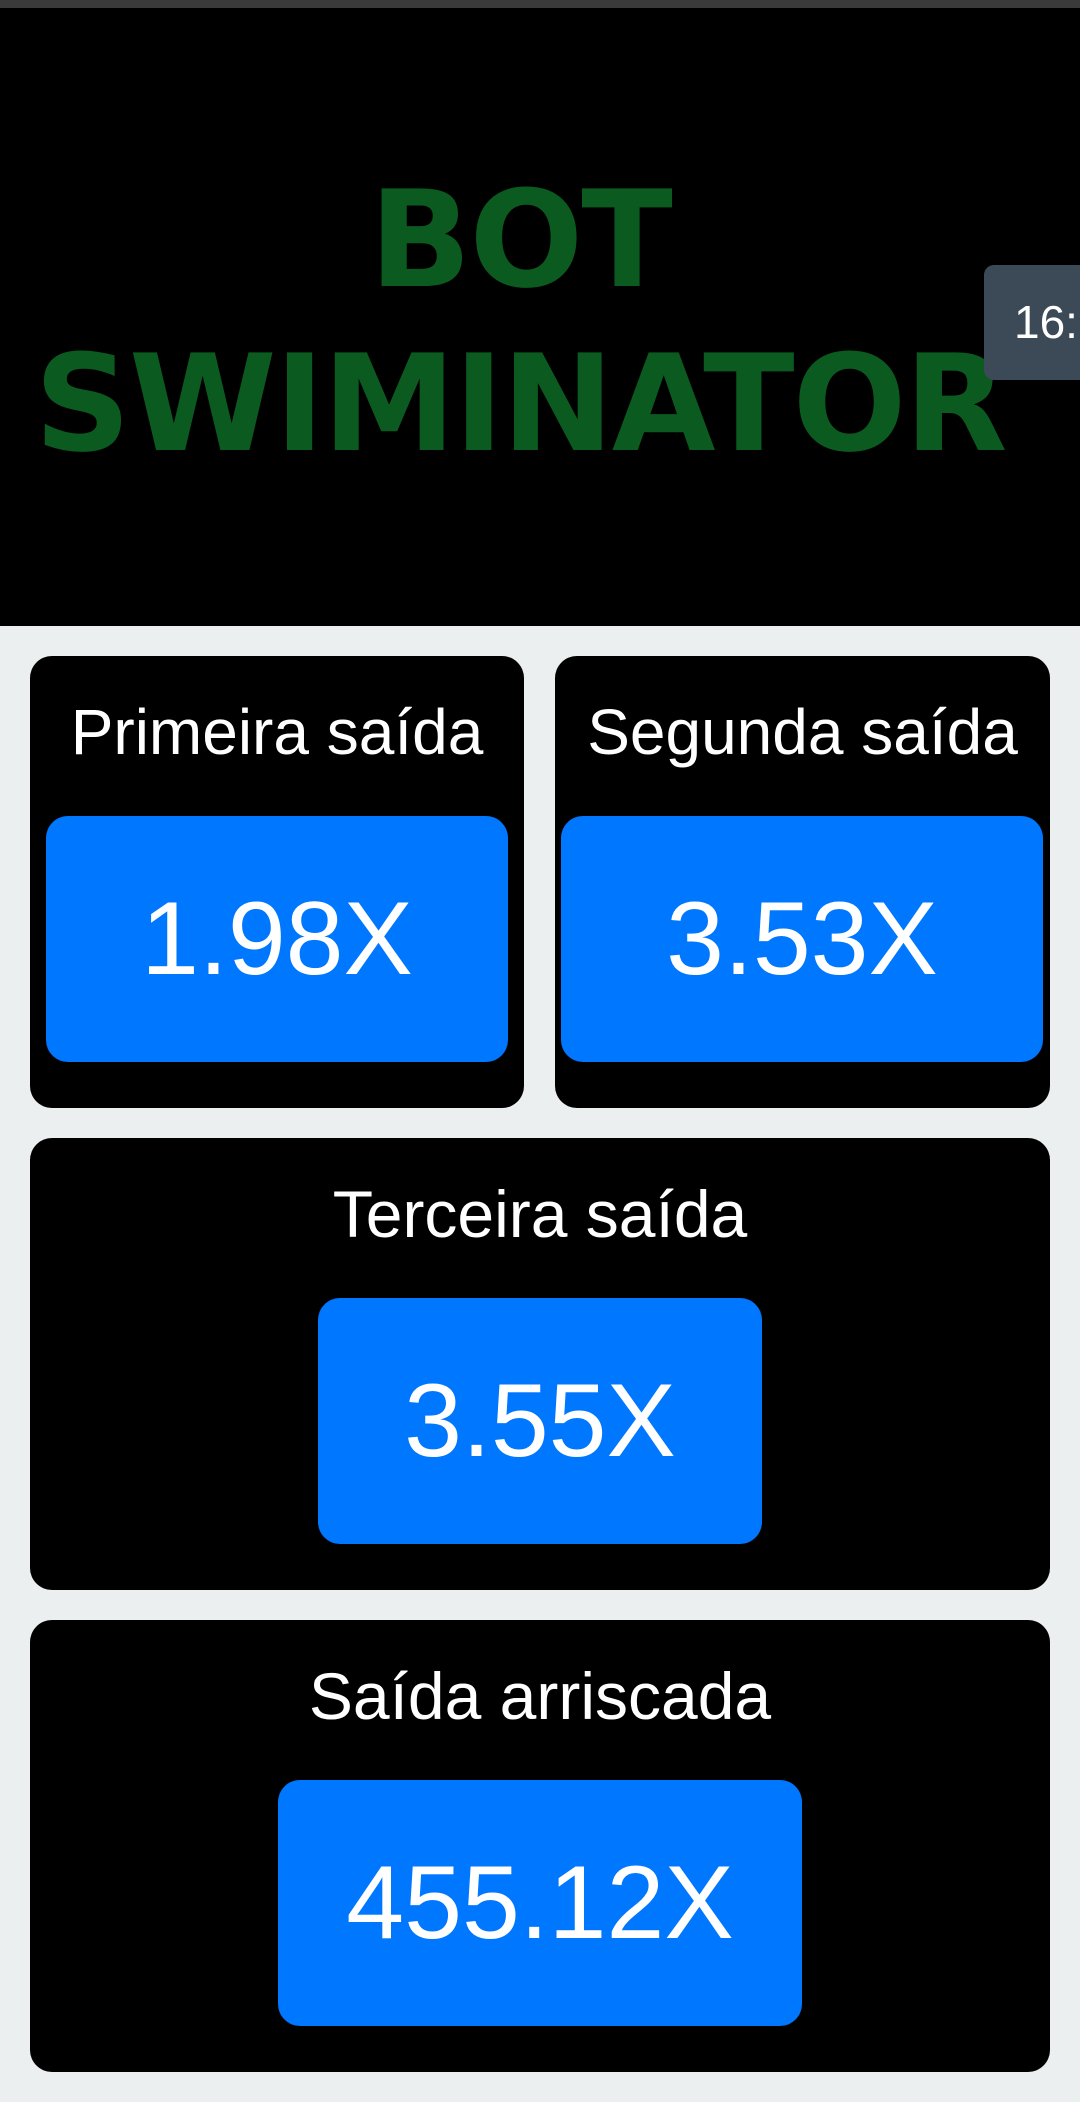 This screenshot has width=1080, height=2102. What do you see at coordinates (540, 1421) in the screenshot?
I see `value-button: 3.55X` at bounding box center [540, 1421].